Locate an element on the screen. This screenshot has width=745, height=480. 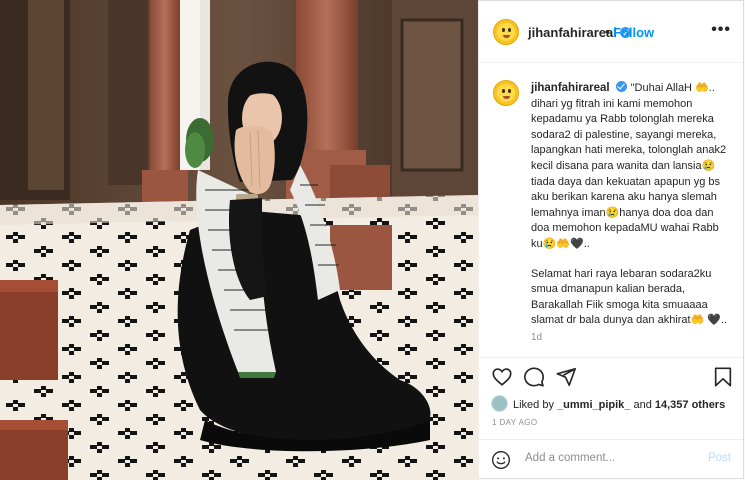
follow-button: Follow is located at coordinates (633, 32).